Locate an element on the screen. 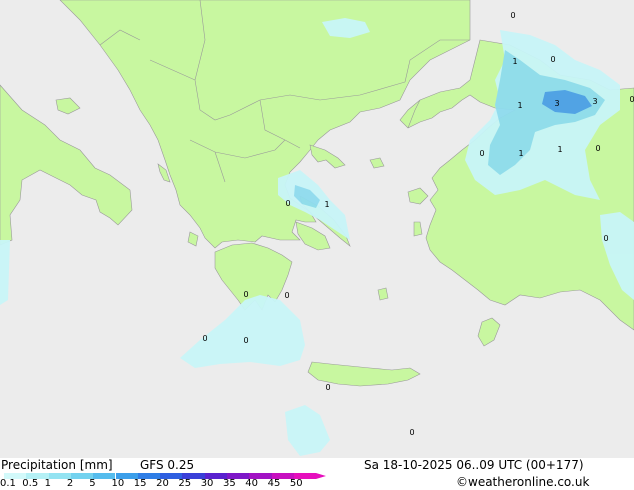 This screenshot has width=634, height=490. label-0-peloponnese-south: 0 is located at coordinates (286, 295).